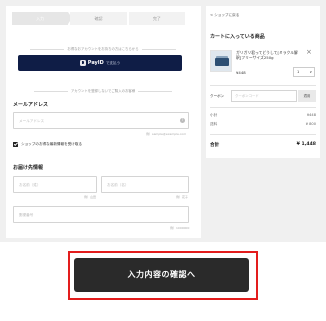  Describe the element at coordinates (47, 144) in the screenshot. I see `newsletter-checkbox: ショップのお得な最新情報を受け取る` at that location.